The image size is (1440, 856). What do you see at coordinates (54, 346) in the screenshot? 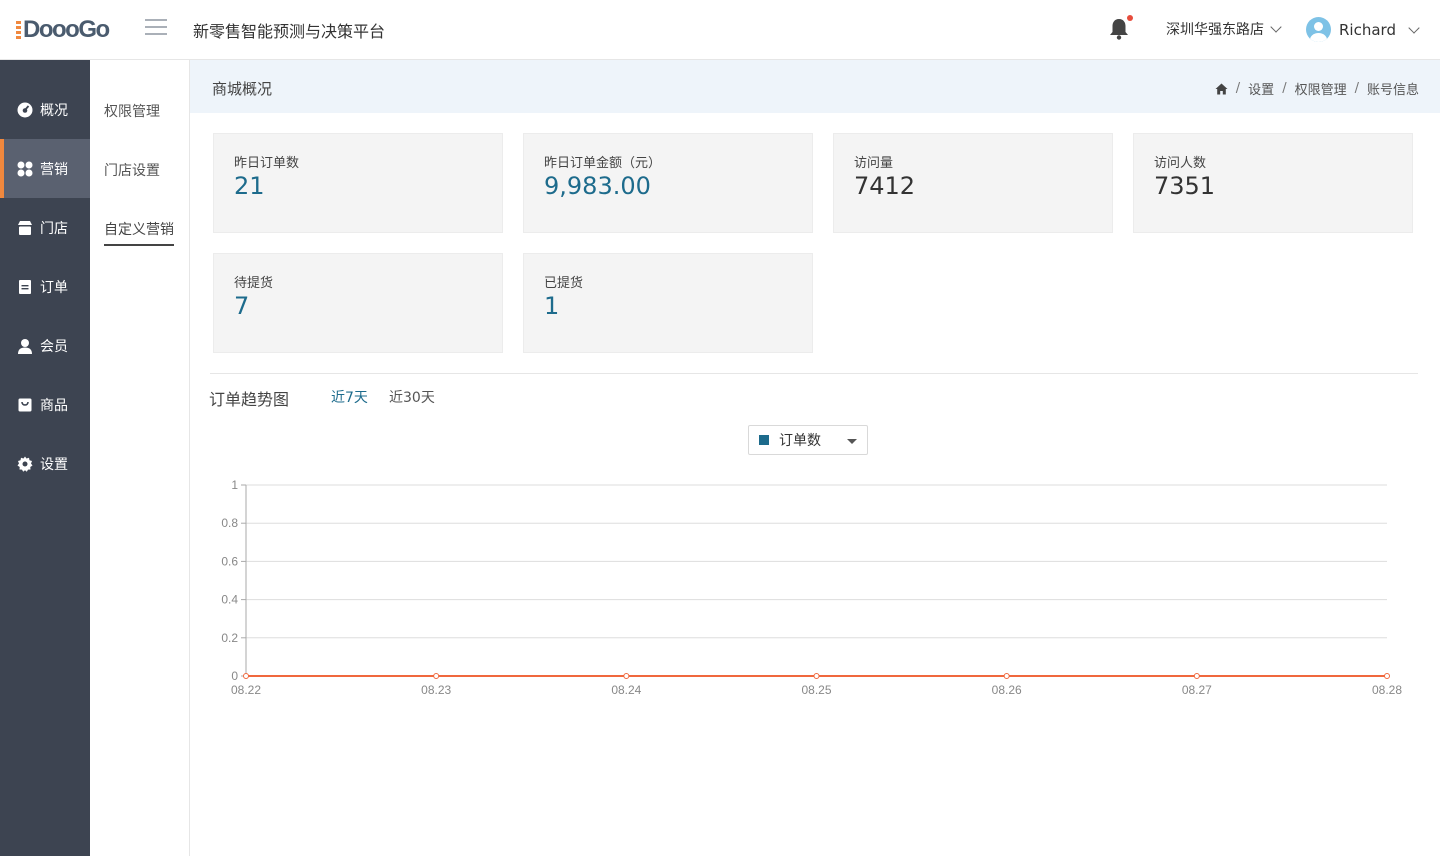
I see `sidebar-item-label: 会员` at bounding box center [54, 346].